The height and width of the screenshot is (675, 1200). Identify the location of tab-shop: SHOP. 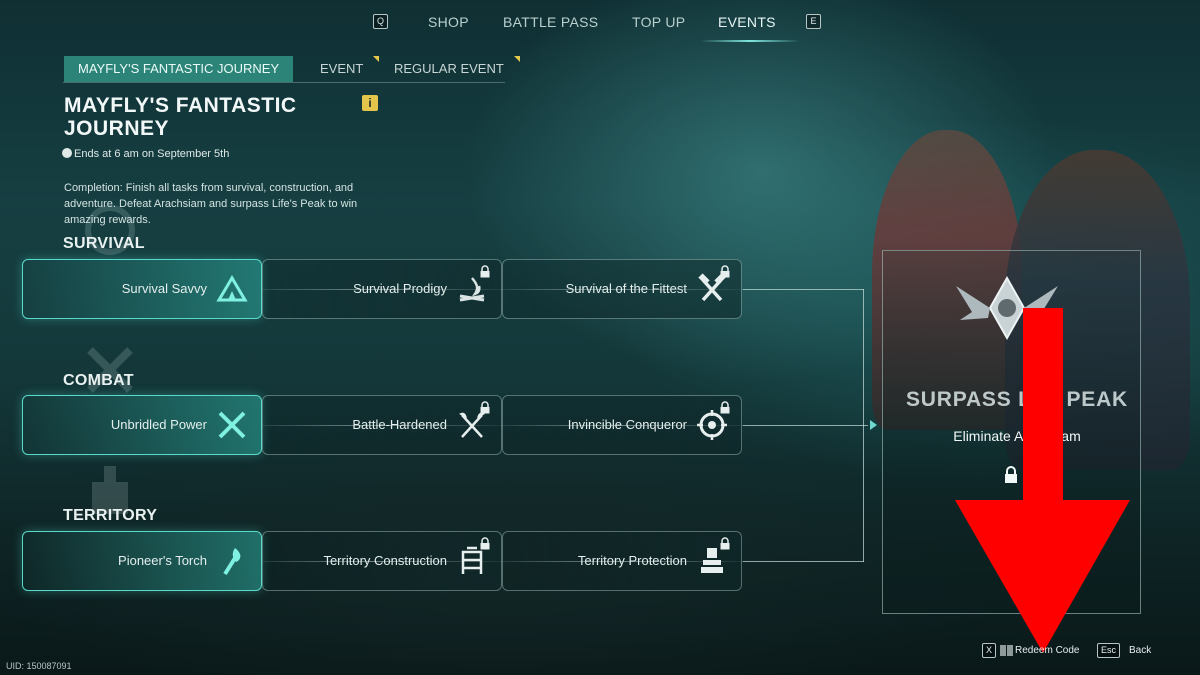
(448, 22).